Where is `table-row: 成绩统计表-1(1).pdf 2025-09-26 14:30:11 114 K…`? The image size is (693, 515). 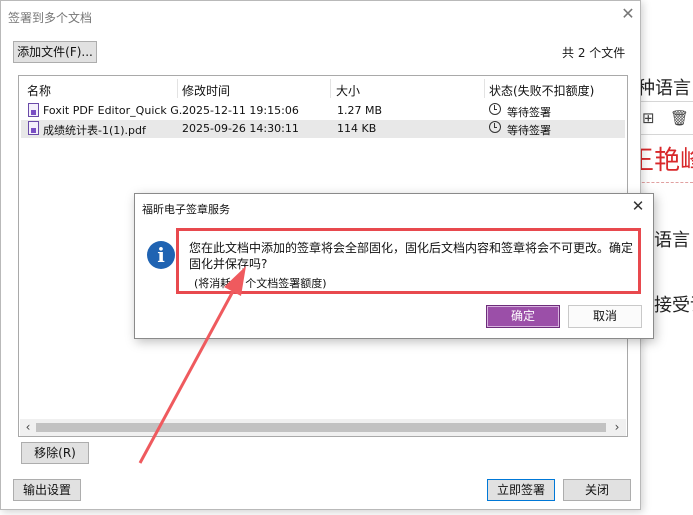
table-row: 成绩统计表-1(1).pdf 2025-09-26 14:30:11 114 K… is located at coordinates (323, 129).